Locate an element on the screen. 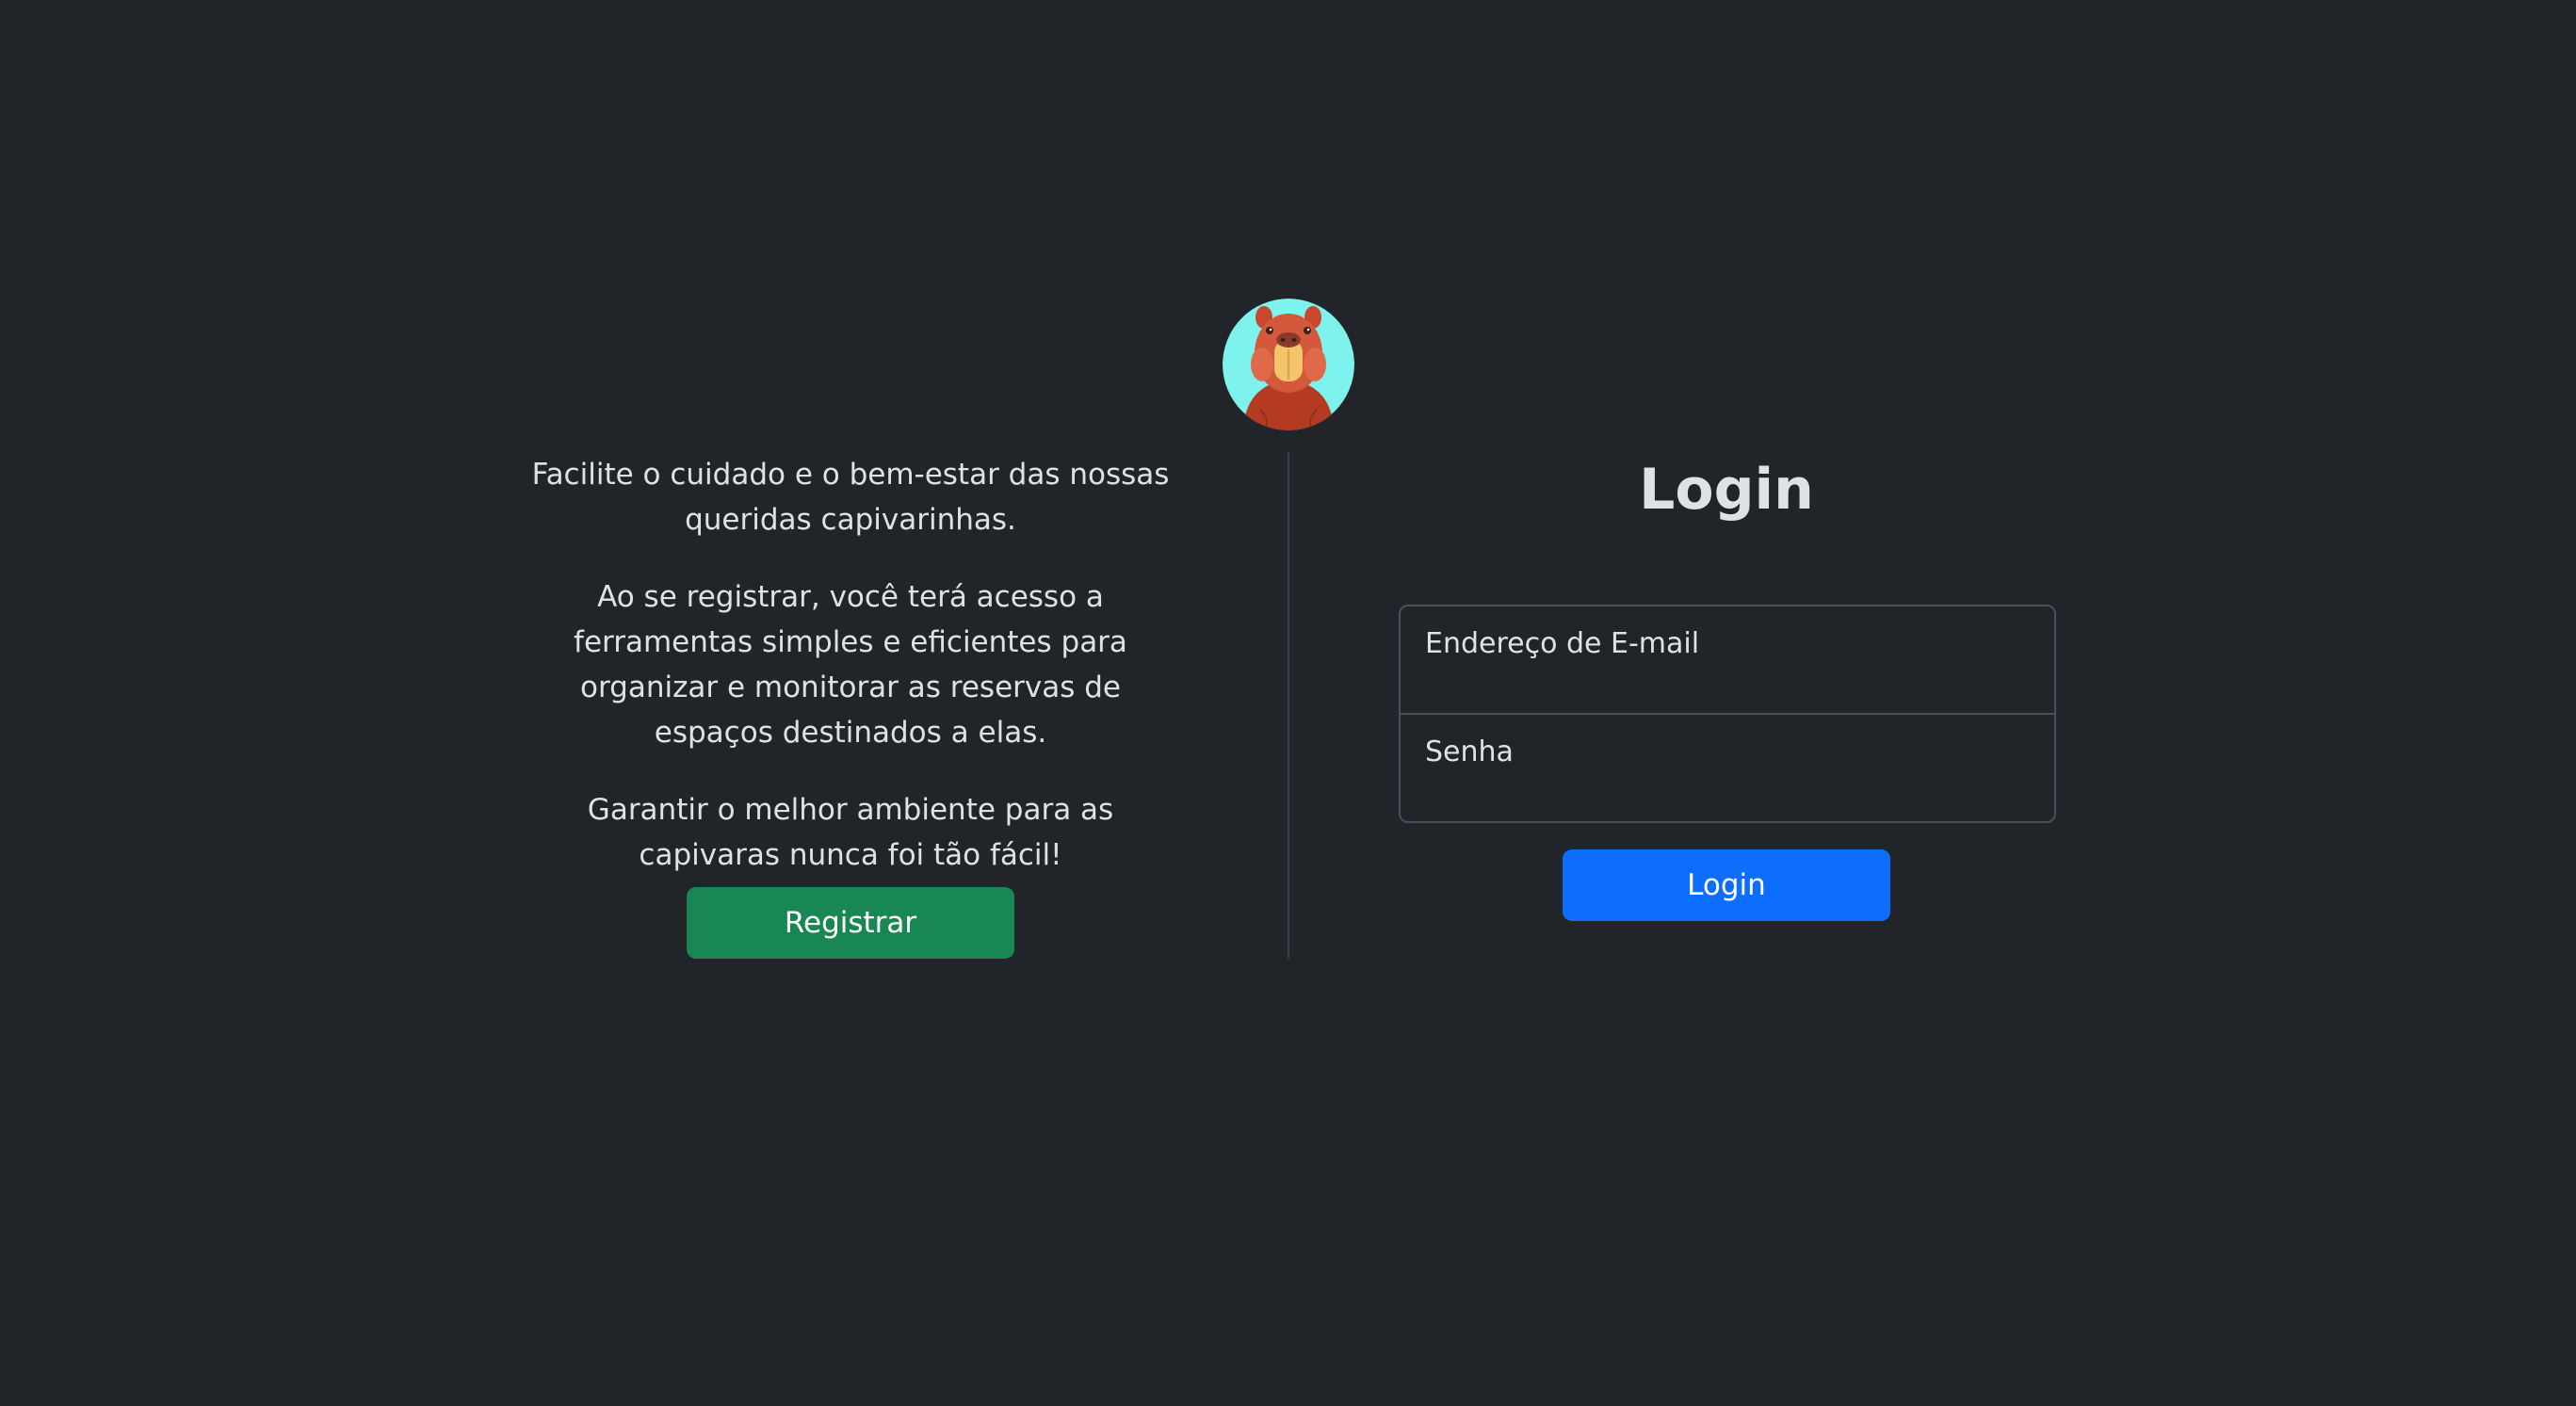 The height and width of the screenshot is (1406, 2576). email-field-group: Endereço de E-mail is located at coordinates (1727, 659).